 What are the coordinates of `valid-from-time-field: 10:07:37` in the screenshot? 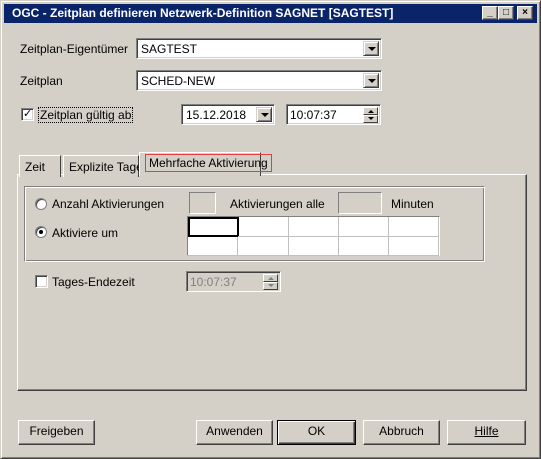 It's located at (333, 114).